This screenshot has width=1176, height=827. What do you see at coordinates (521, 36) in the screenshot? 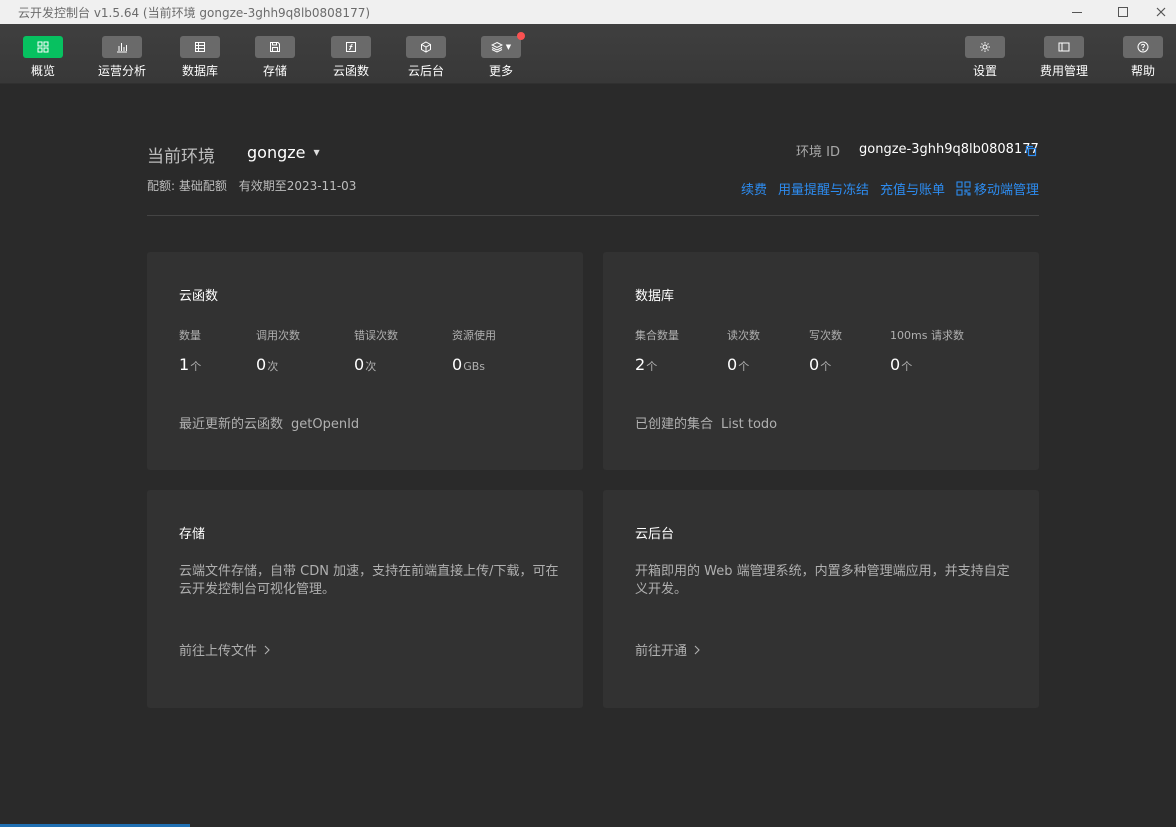
I see `notification-badge` at bounding box center [521, 36].